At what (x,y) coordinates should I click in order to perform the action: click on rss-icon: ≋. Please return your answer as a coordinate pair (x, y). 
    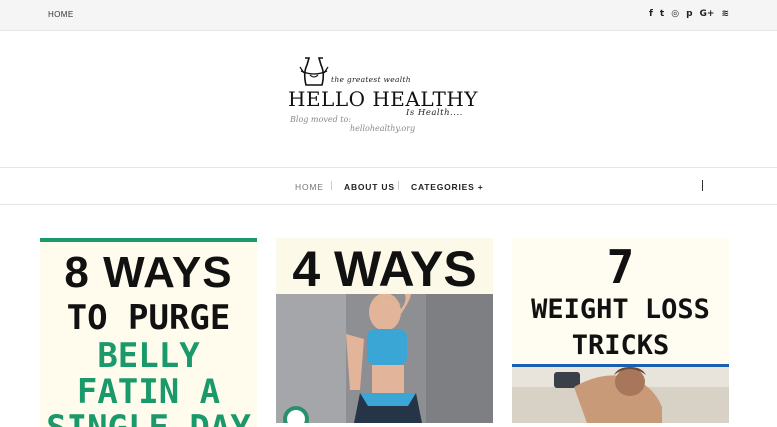
    Looking at the image, I should click on (725, 14).